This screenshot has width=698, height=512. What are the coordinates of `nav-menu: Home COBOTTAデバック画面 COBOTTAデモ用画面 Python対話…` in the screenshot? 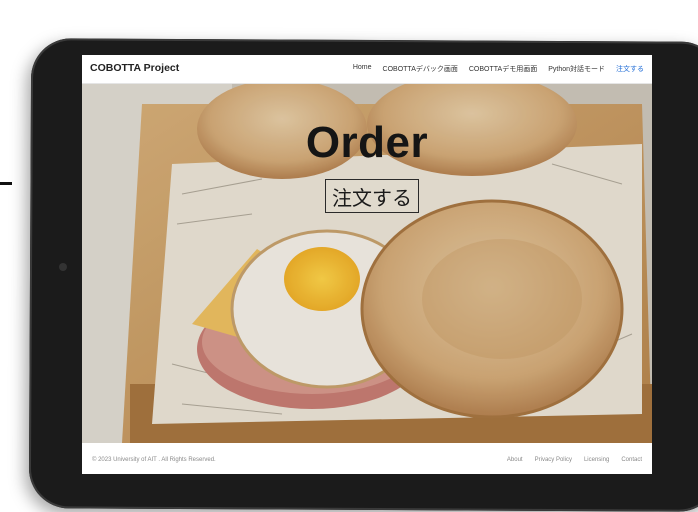 It's located at (498, 69).